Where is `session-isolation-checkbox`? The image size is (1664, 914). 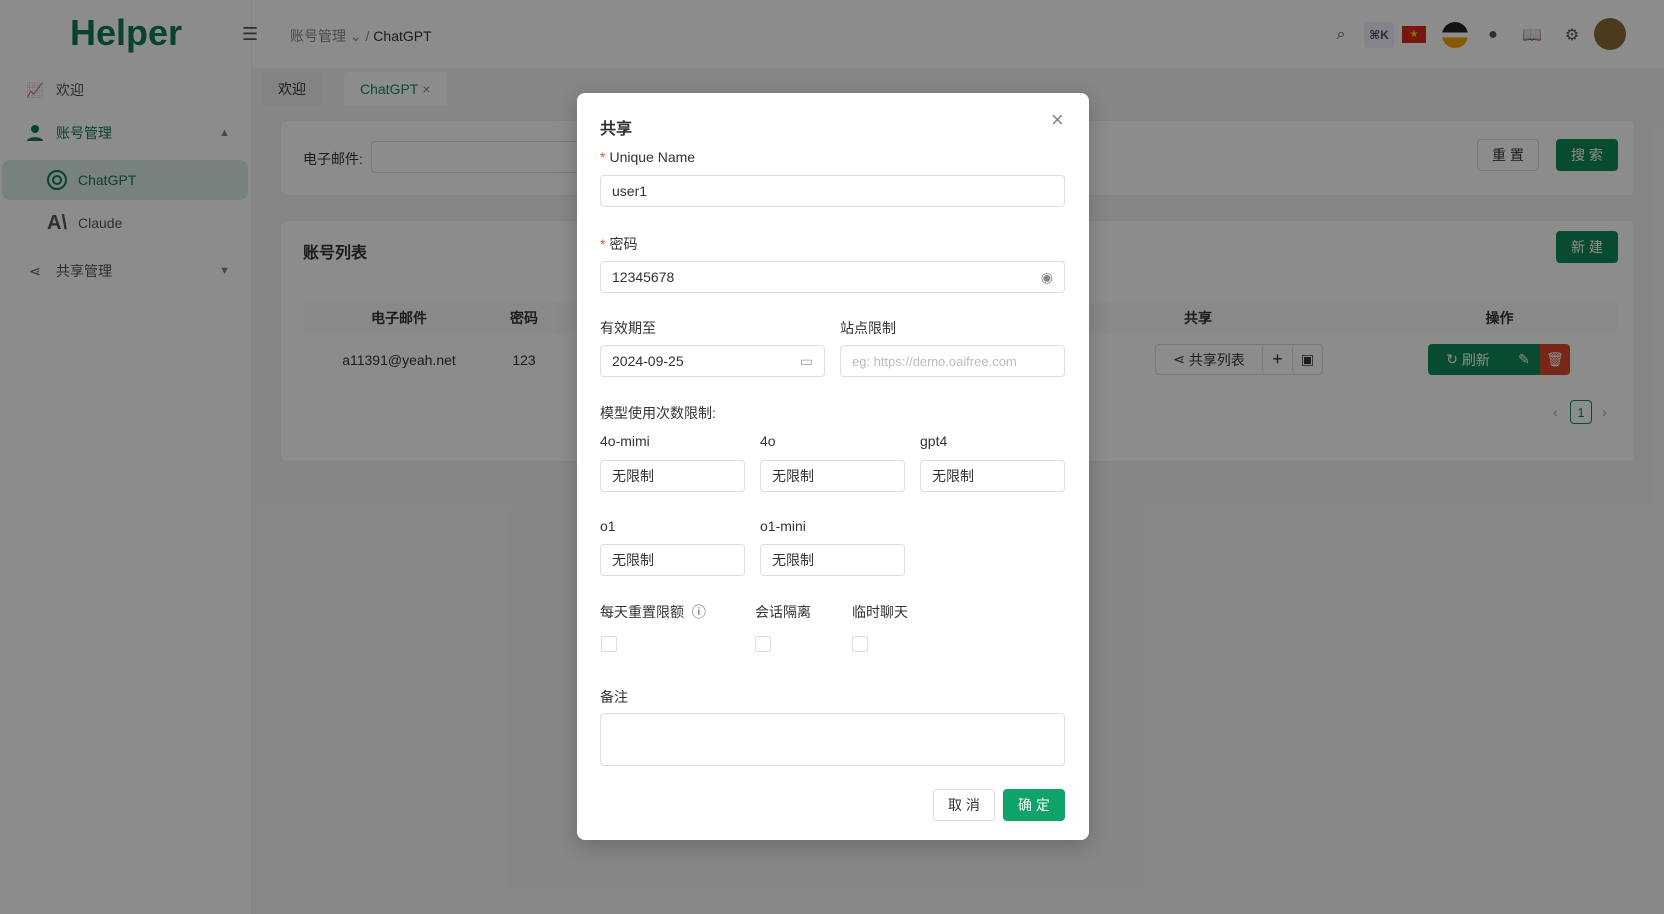 session-isolation-checkbox is located at coordinates (763, 644).